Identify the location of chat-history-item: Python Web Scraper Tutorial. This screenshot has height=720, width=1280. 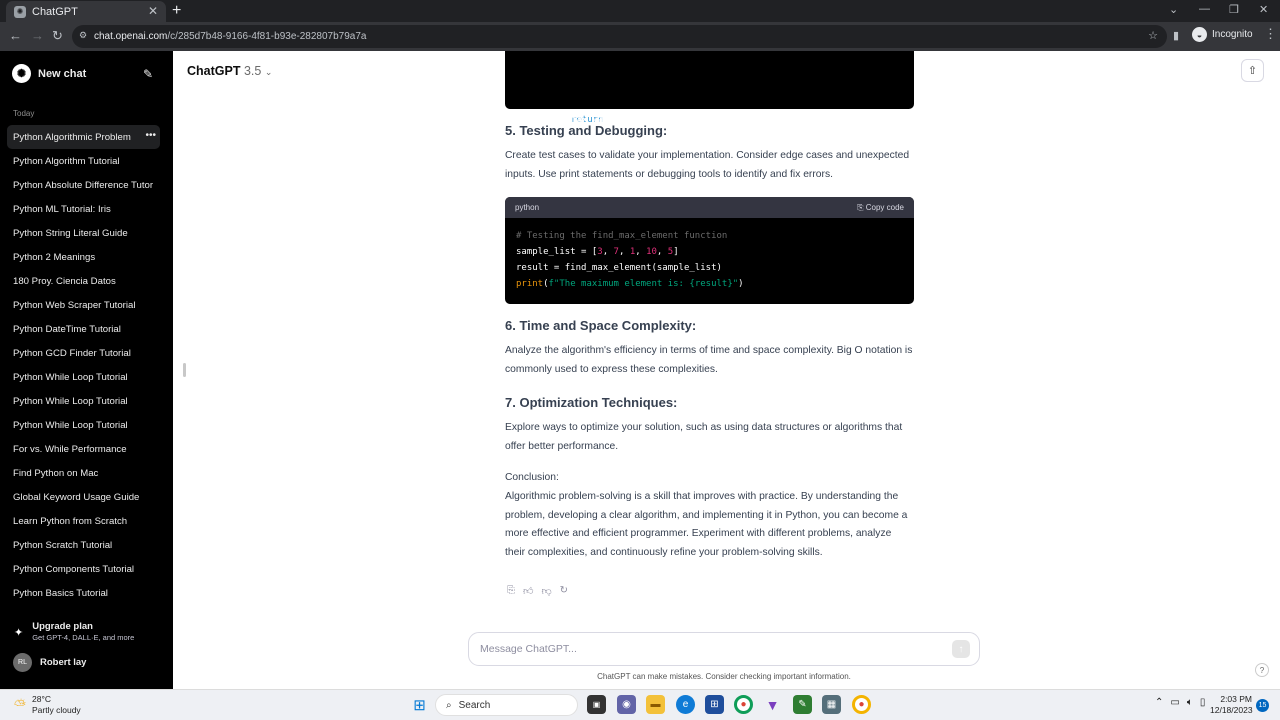
(83, 305).